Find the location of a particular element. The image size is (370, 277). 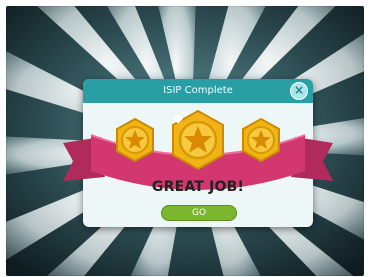

go-button-label: GO is located at coordinates (199, 213).